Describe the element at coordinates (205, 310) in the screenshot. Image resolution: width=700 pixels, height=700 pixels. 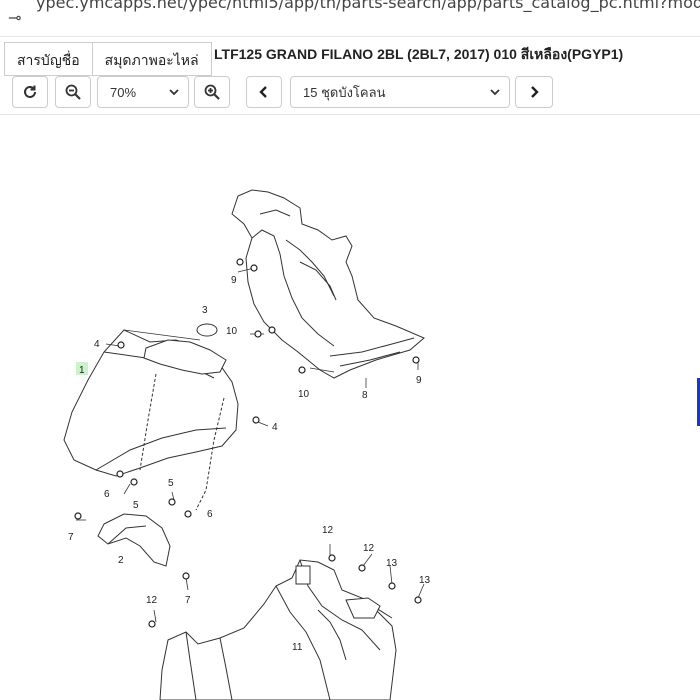
I see `callout-label: 3` at that location.